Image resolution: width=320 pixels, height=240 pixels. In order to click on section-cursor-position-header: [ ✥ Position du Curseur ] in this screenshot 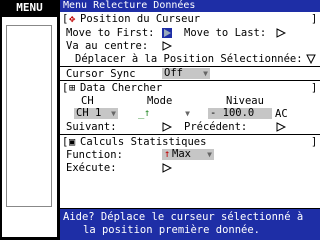, I will do `click(190, 19)`.